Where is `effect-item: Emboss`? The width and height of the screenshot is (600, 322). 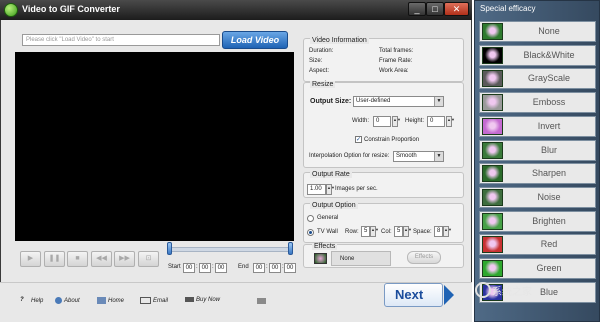 effect-item: Emboss is located at coordinates (537, 103).